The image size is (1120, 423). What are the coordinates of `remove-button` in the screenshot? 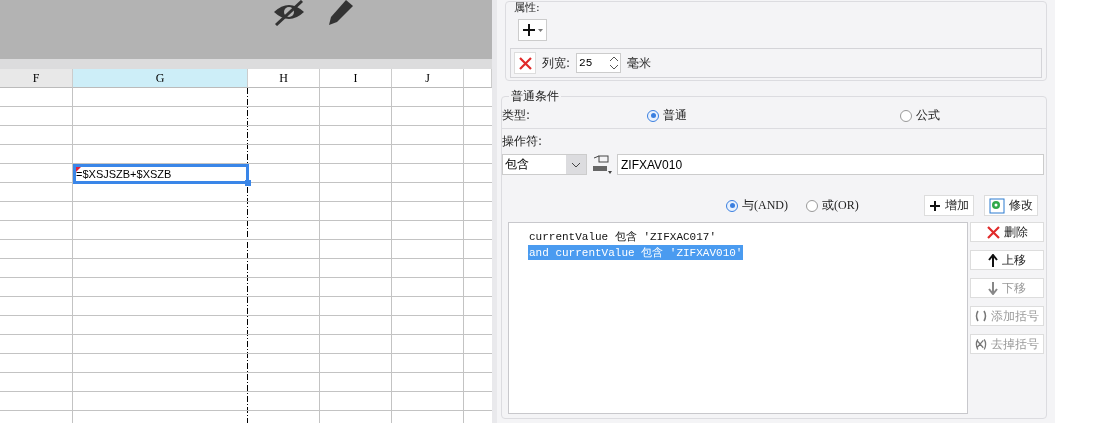 It's located at (525, 63).